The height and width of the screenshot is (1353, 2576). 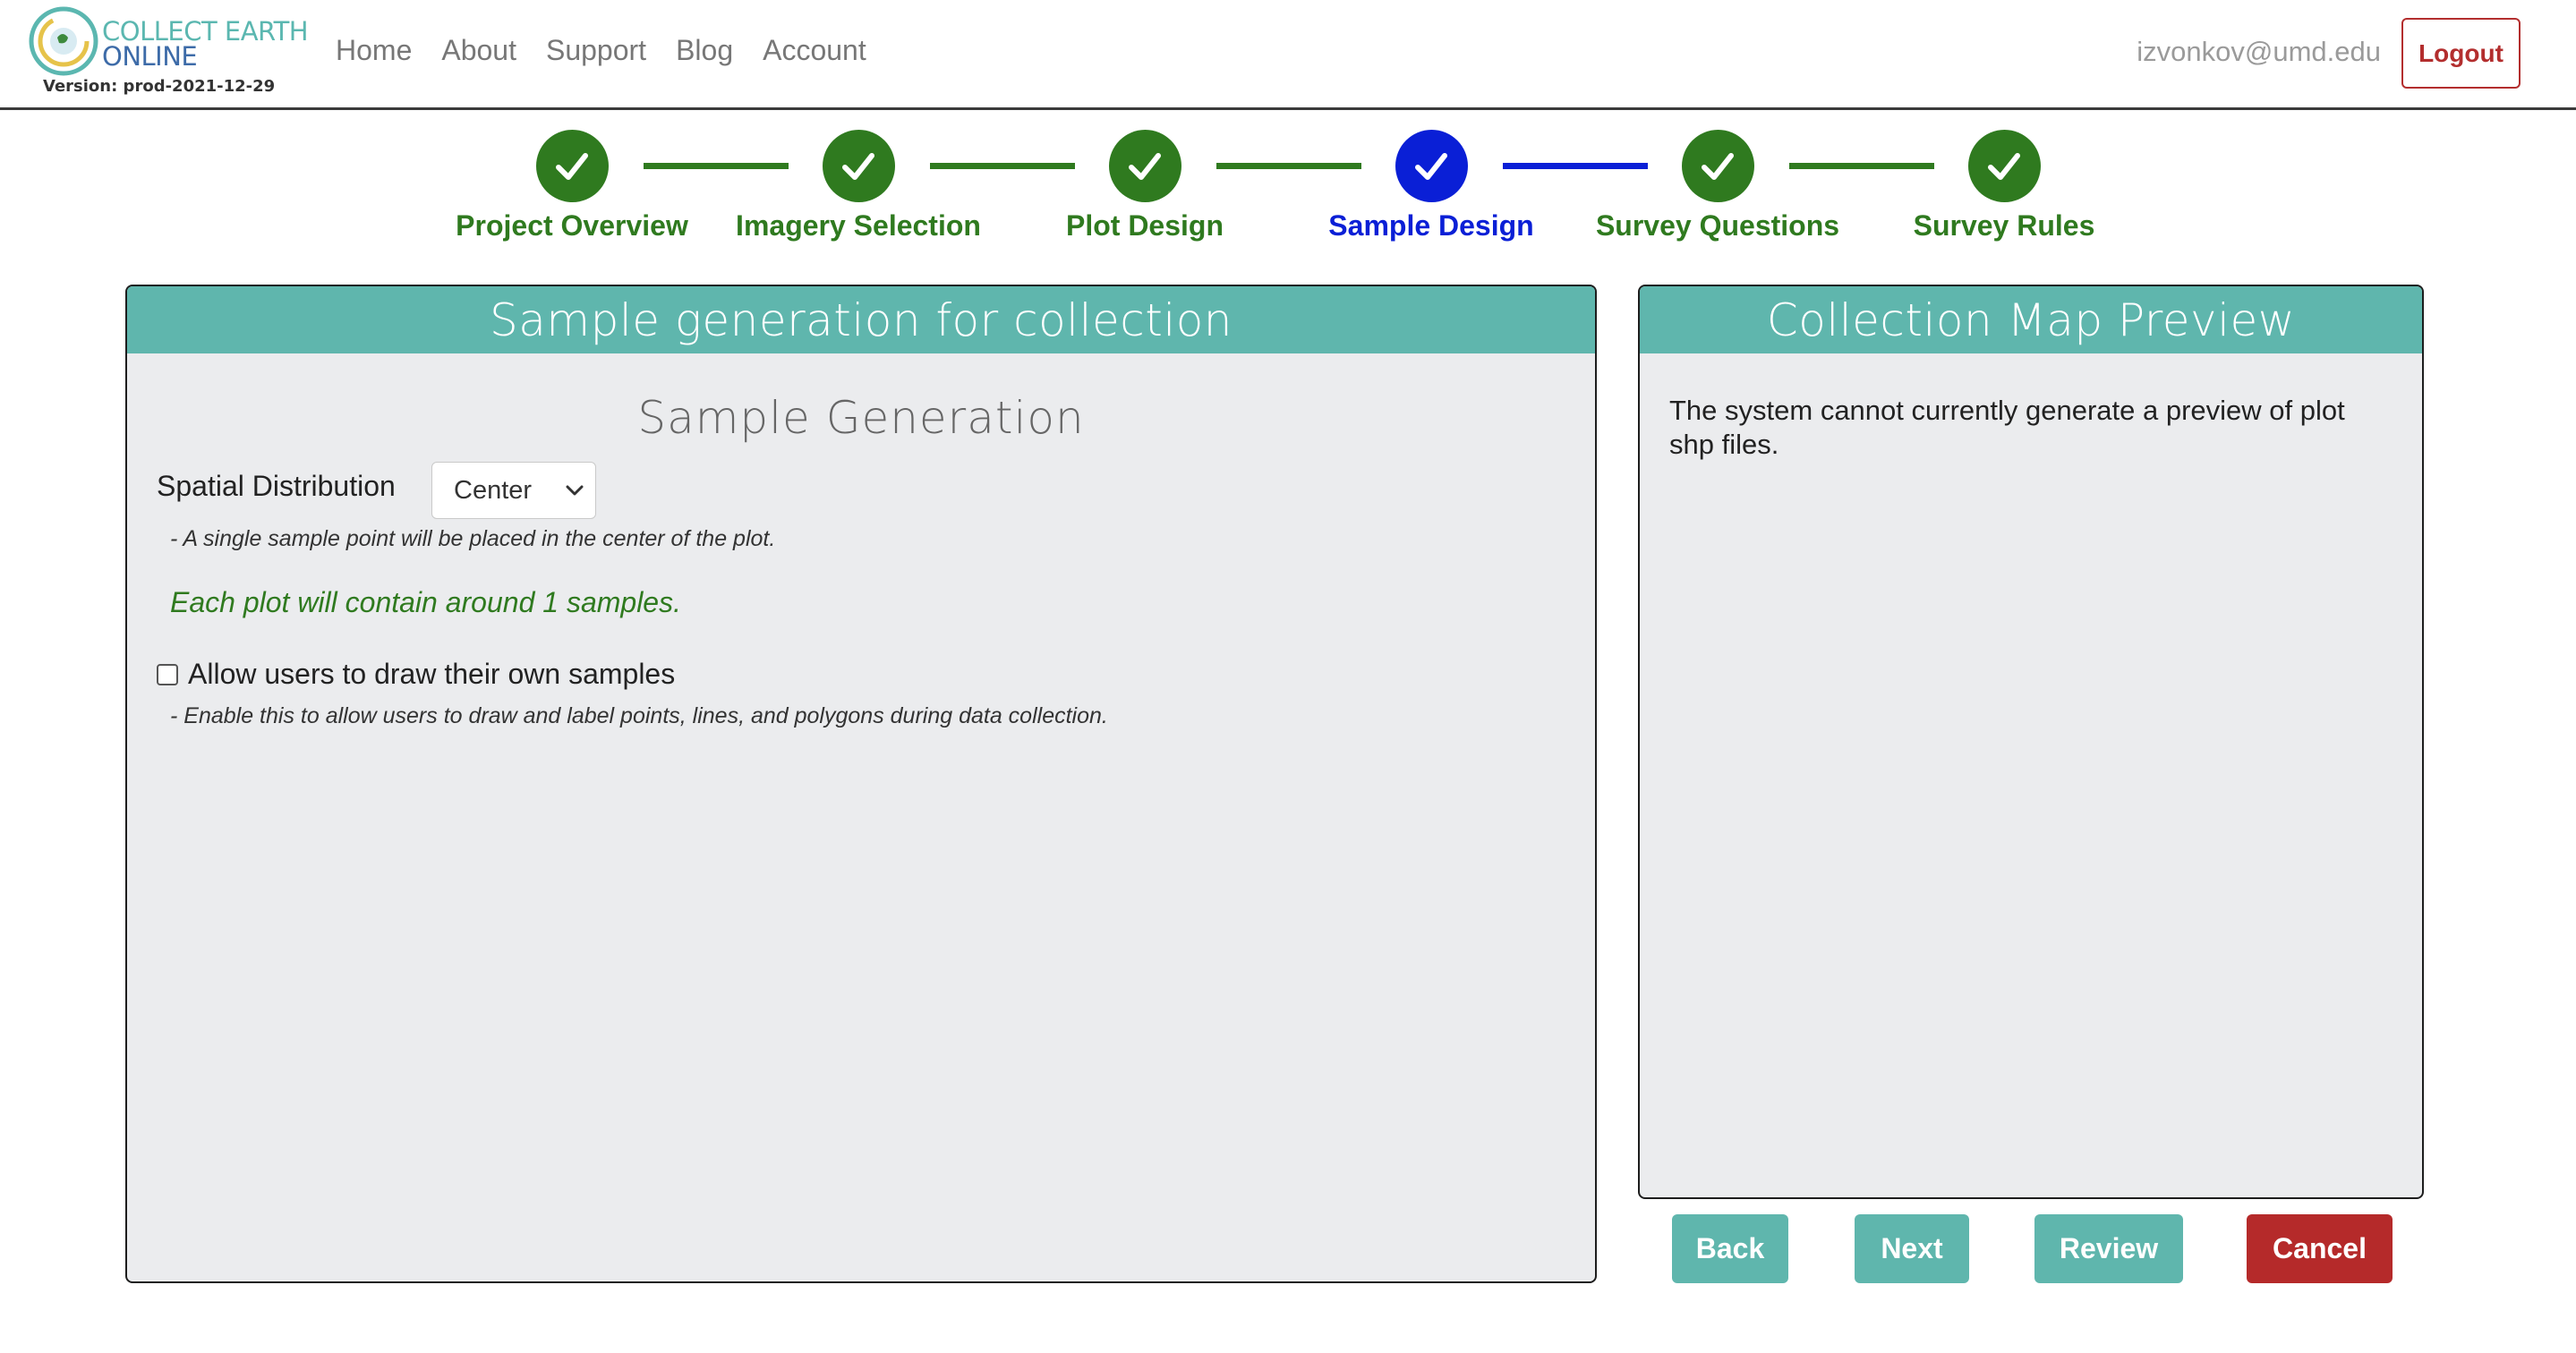 I want to click on step-project-overview: Project Overview, so click(x=572, y=186).